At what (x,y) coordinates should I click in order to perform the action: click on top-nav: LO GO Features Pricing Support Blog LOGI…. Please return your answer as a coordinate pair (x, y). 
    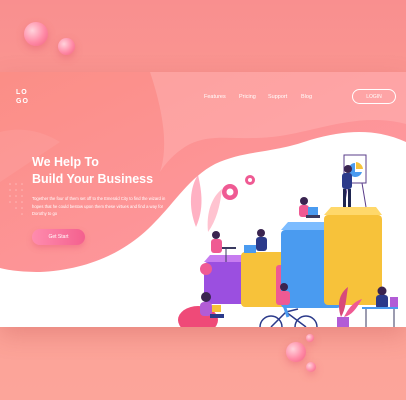
    Looking at the image, I should click on (203, 97).